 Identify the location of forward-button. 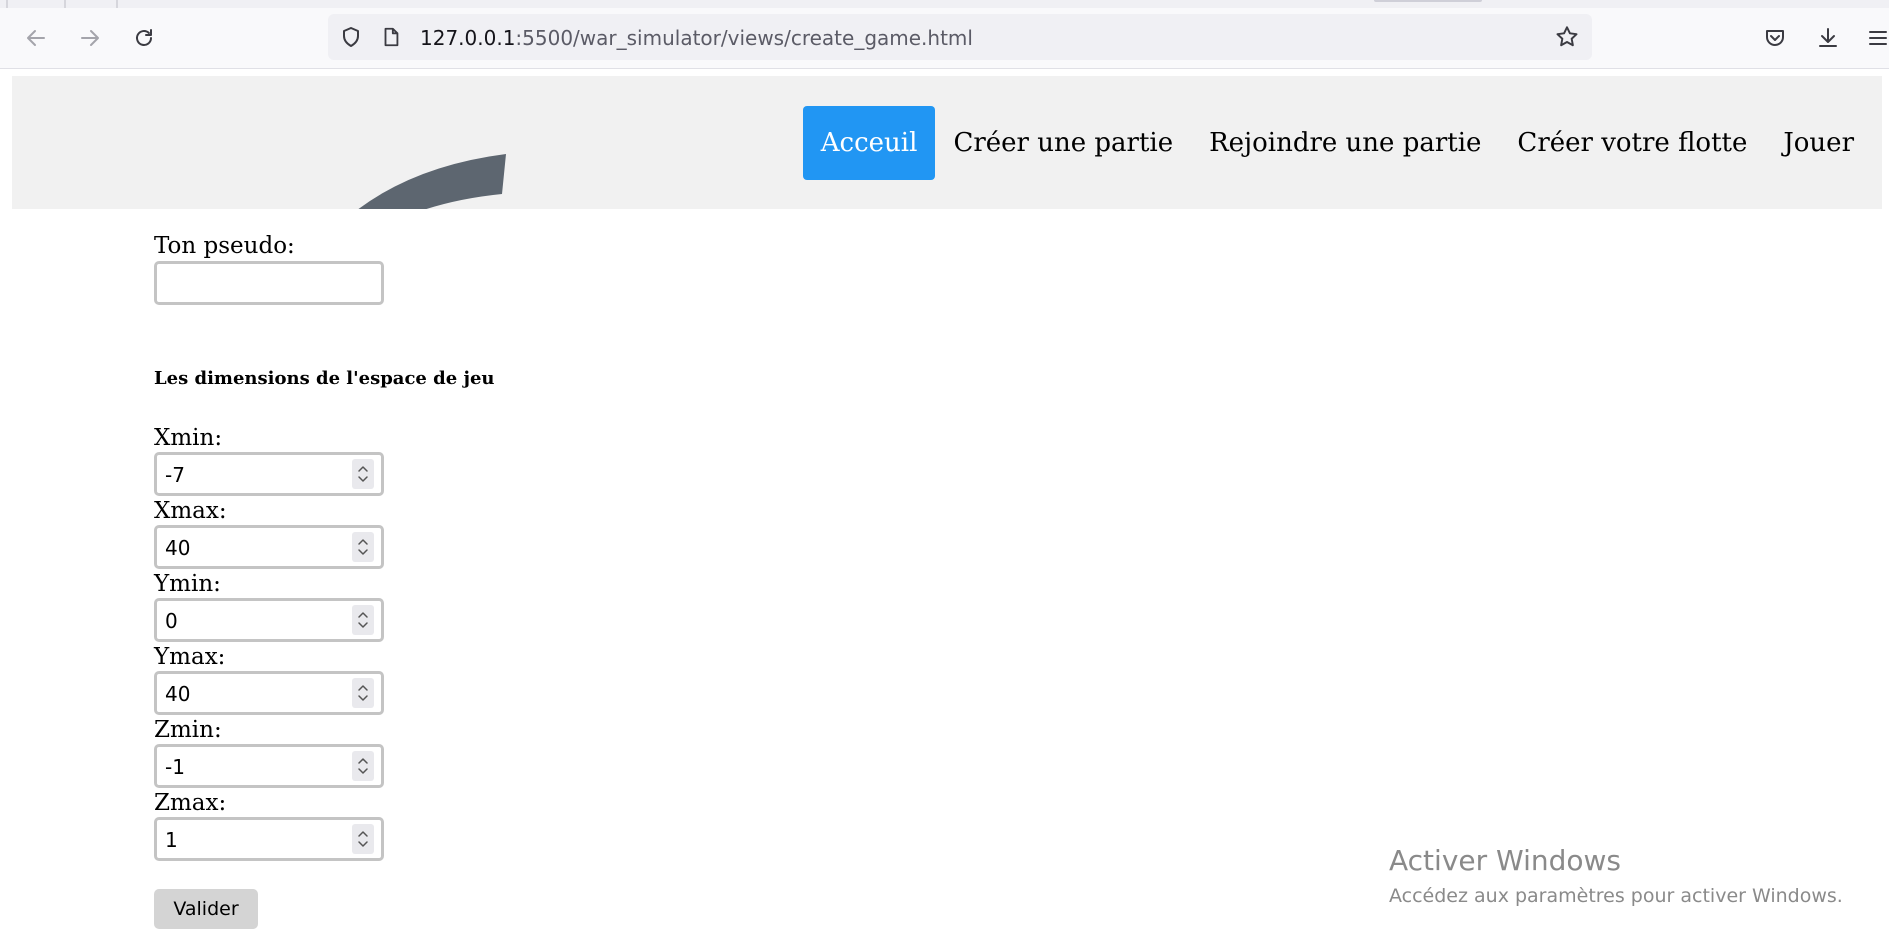
(90, 38).